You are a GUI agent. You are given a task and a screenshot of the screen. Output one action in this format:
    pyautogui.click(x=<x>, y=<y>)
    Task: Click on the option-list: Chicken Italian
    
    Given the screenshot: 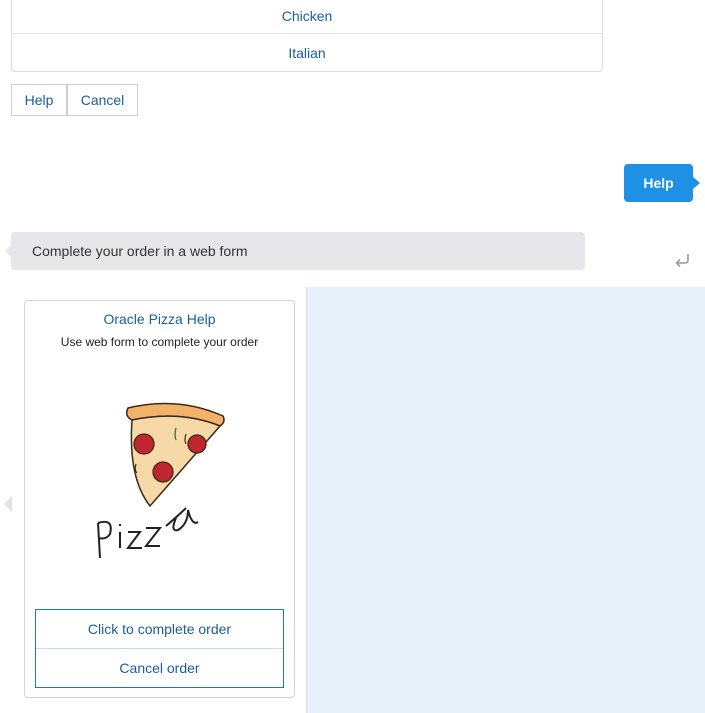 What is the action you would take?
    pyautogui.click(x=307, y=36)
    